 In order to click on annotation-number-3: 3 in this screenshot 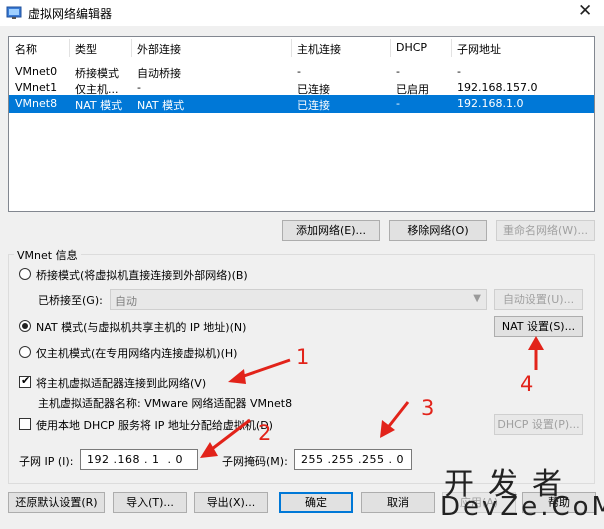, I will do `click(428, 408)`.